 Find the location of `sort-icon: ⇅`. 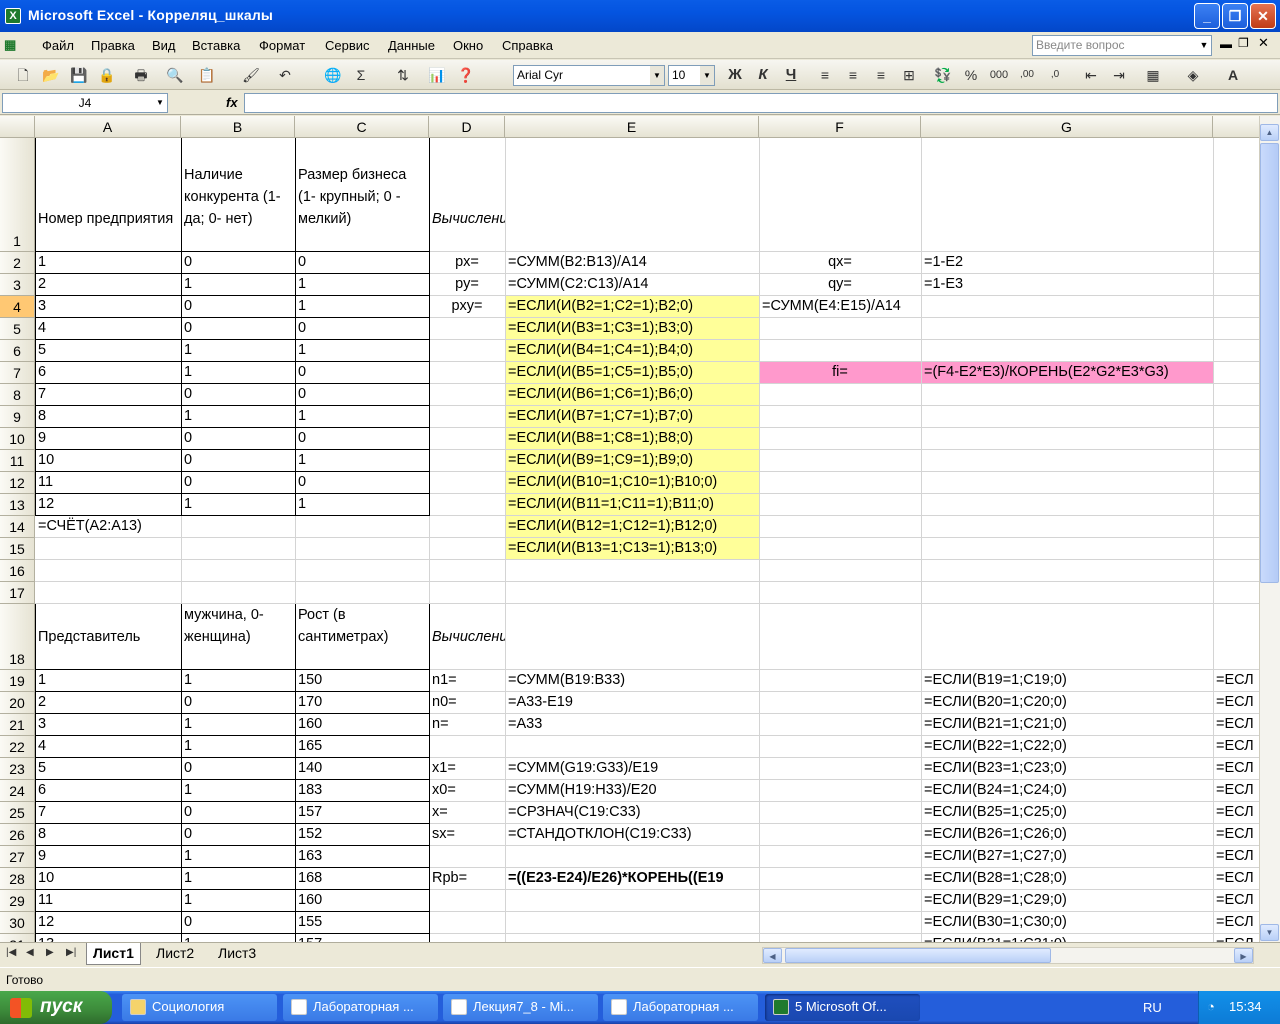

sort-icon: ⇅ is located at coordinates (403, 75).